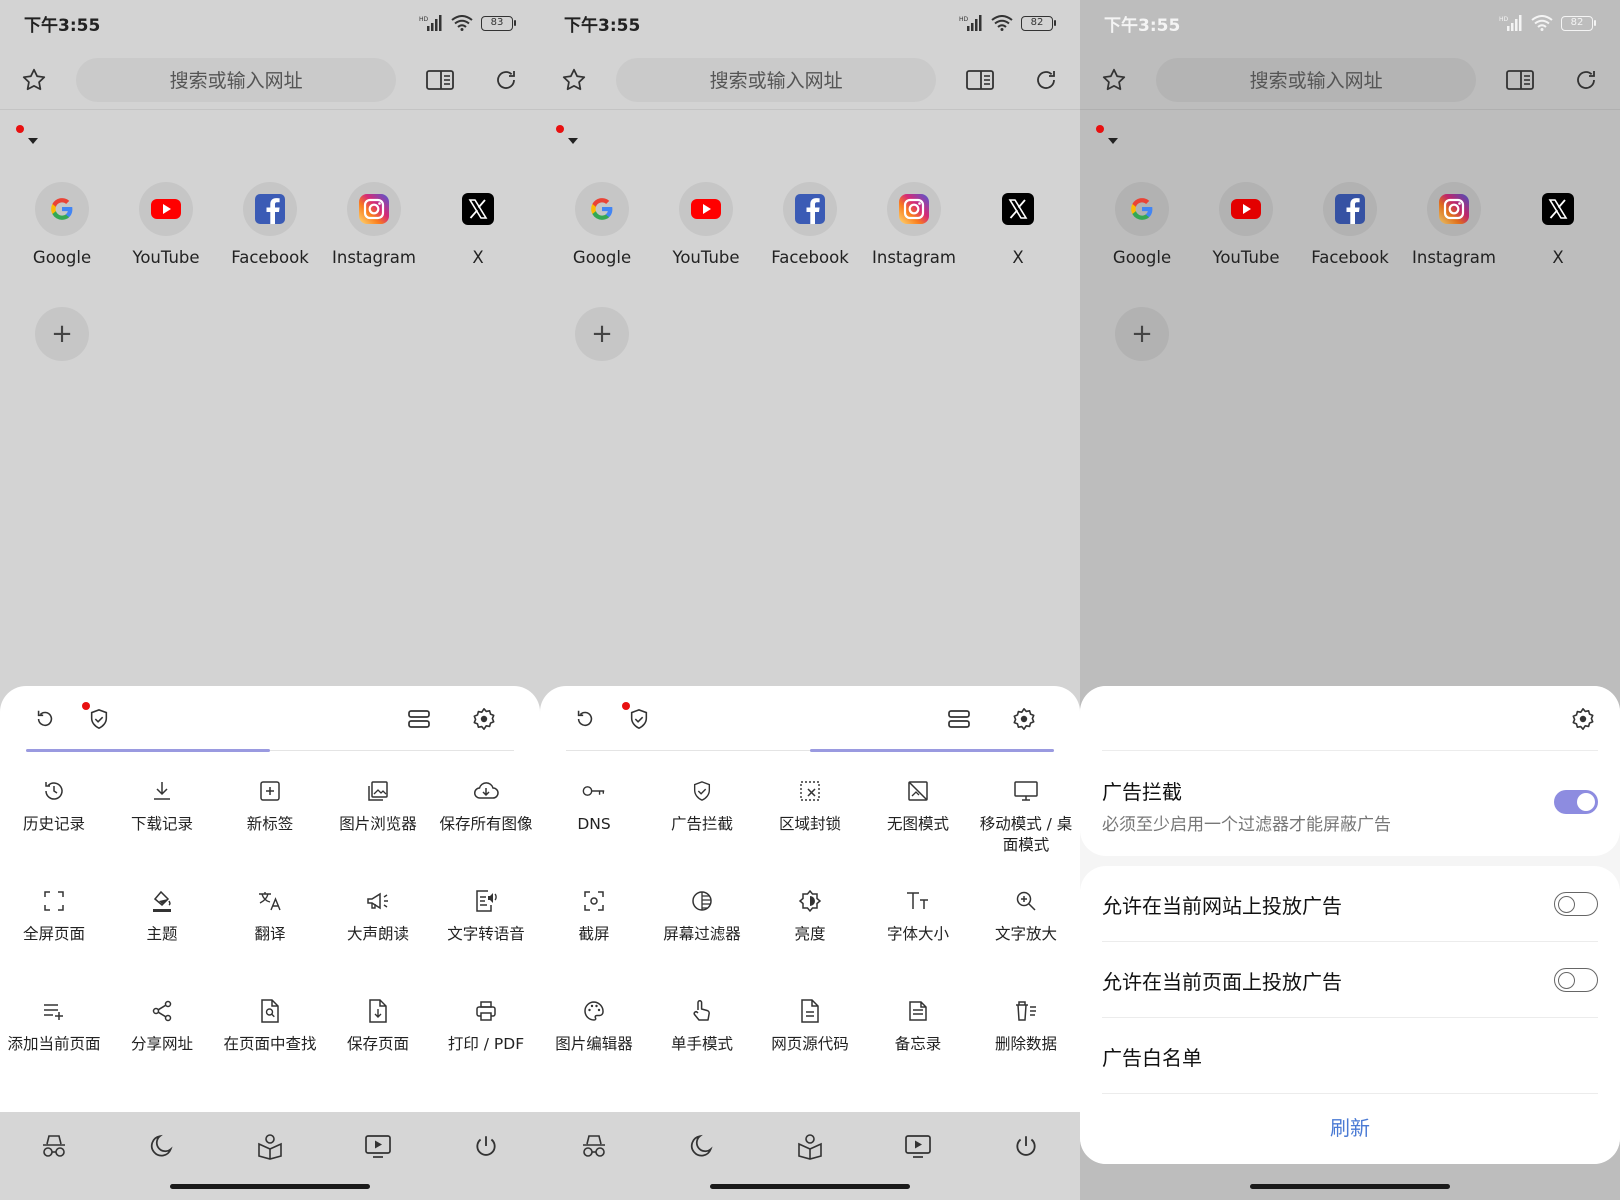  I want to click on menu-item-area-block: 区域封锁, so click(810, 833).